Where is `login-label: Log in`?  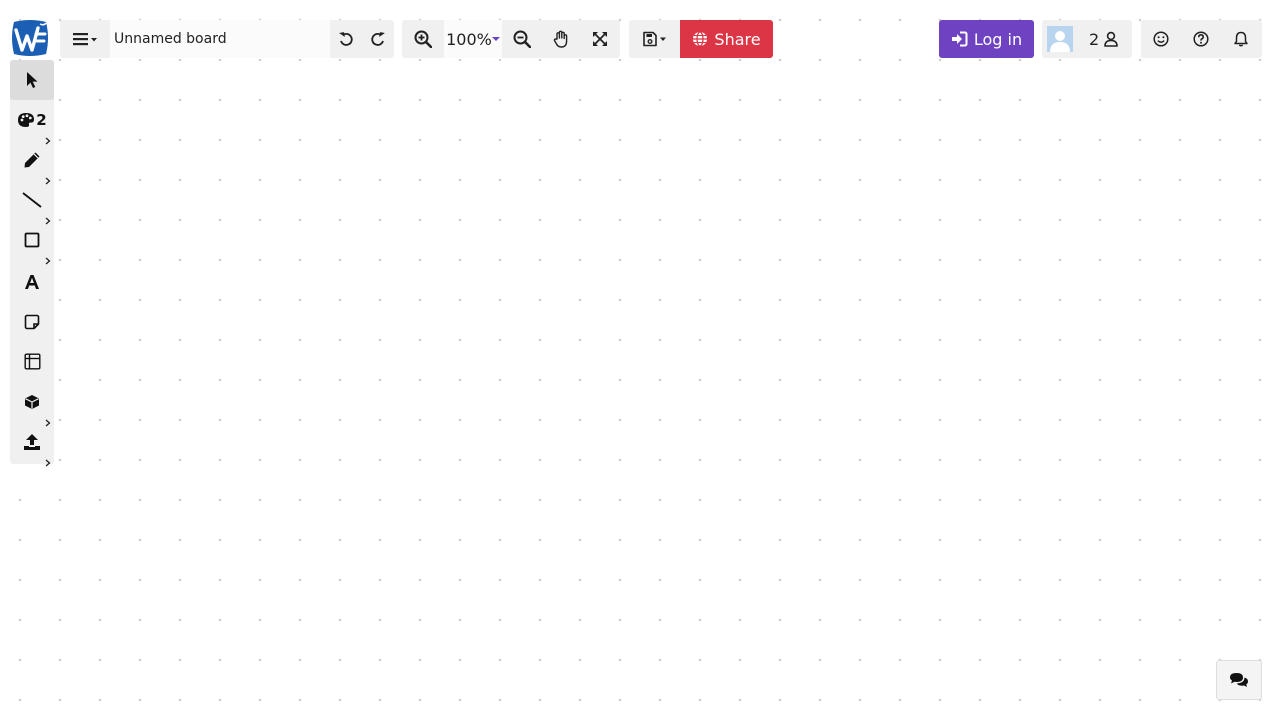
login-label: Log in is located at coordinates (998, 39).